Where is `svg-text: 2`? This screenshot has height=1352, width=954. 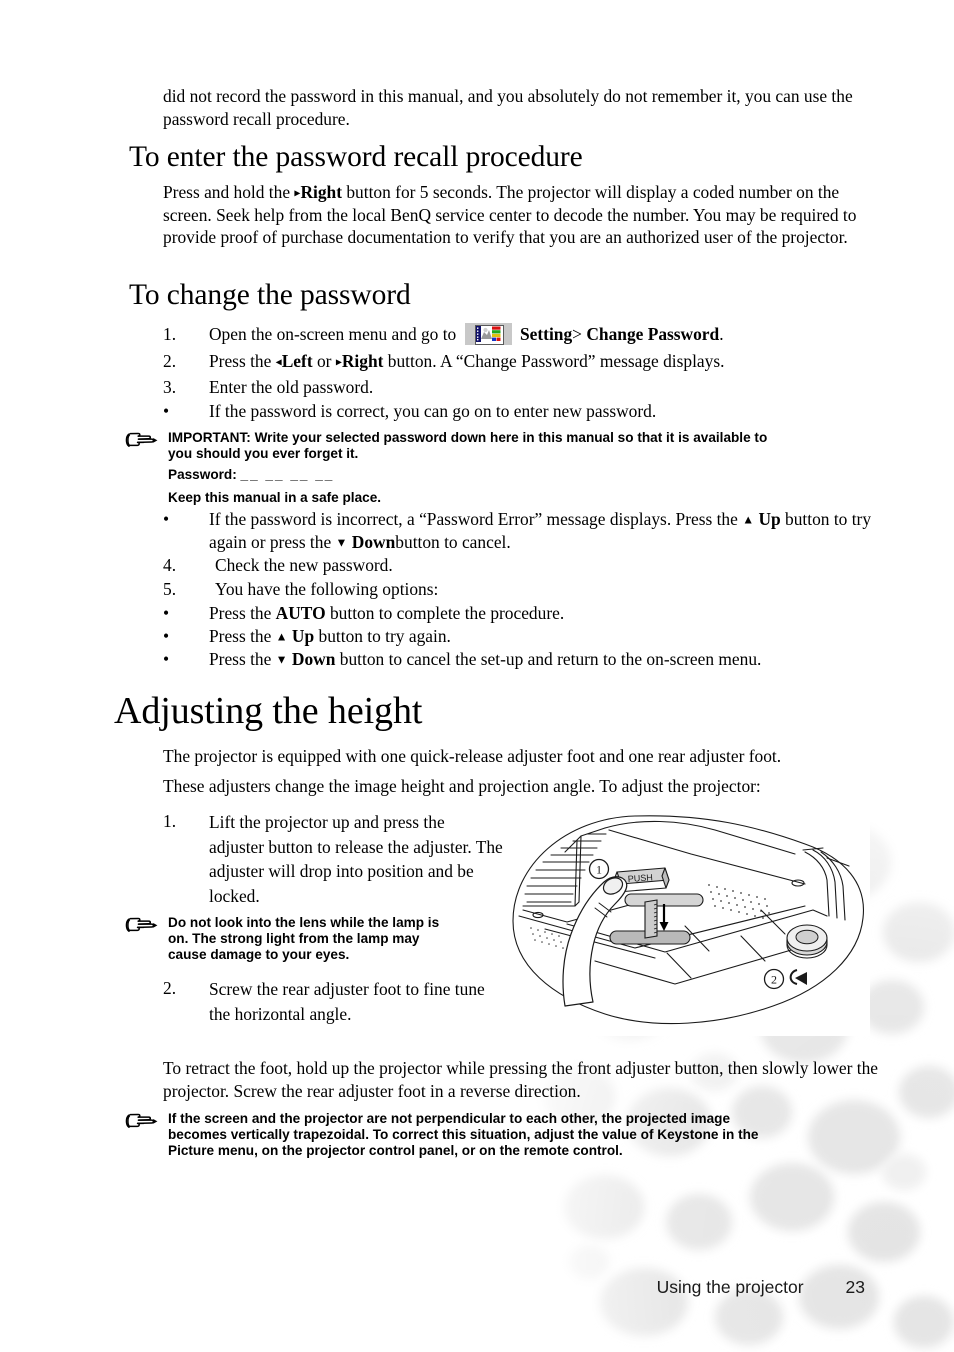 svg-text: 2 is located at coordinates (774, 980).